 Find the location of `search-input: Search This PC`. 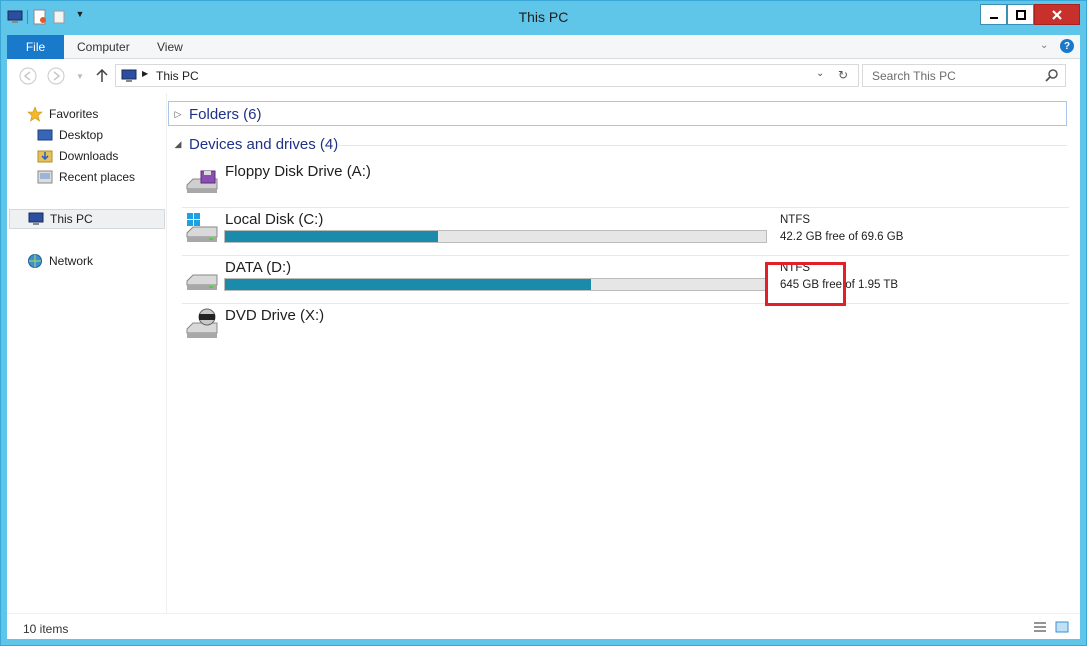

search-input: Search This PC is located at coordinates (964, 75).